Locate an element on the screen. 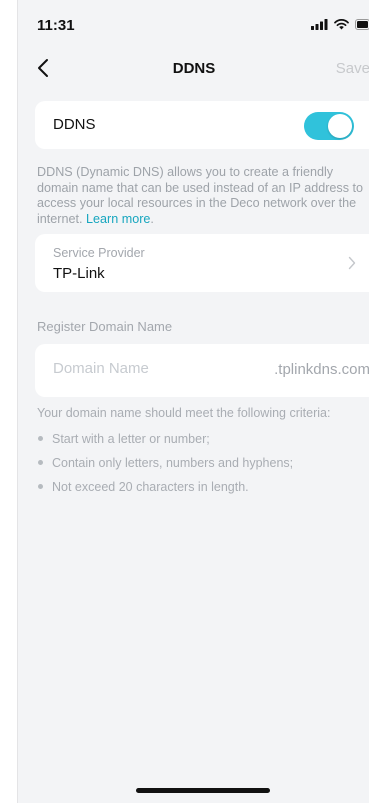 The width and height of the screenshot is (369, 803). battery-icon is located at coordinates (362, 24).